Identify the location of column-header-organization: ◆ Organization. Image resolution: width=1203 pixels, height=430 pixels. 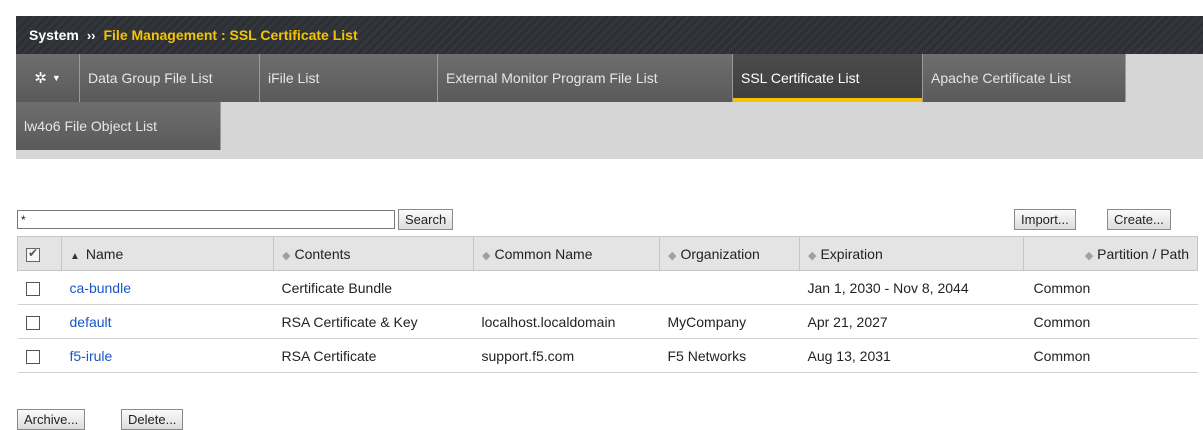
(729, 253).